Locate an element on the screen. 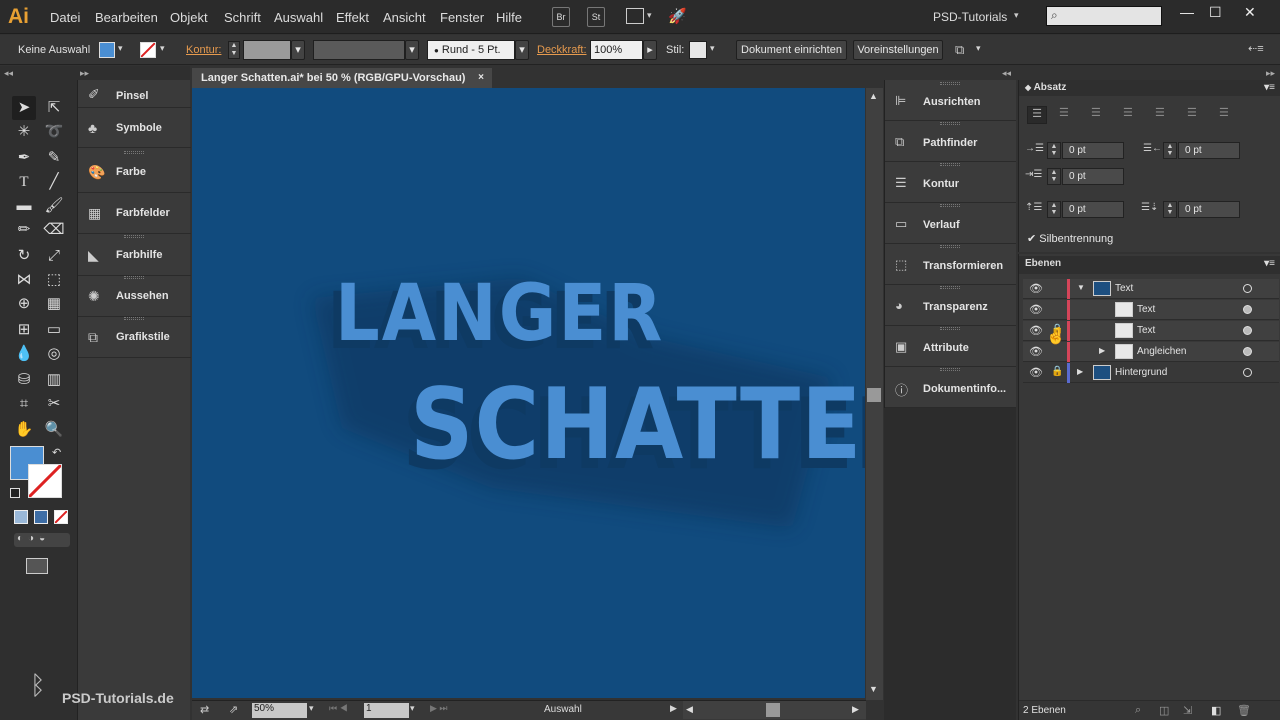 The height and width of the screenshot is (720, 1280). eyedropper-tool-icon: 💧 is located at coordinates (24, 354).